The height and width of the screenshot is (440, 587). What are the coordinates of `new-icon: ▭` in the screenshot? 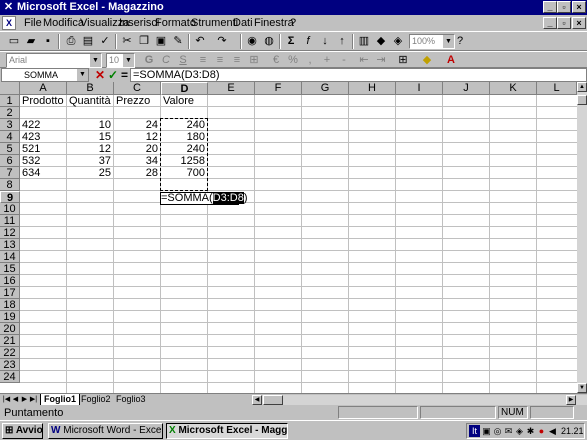 It's located at (14, 41).